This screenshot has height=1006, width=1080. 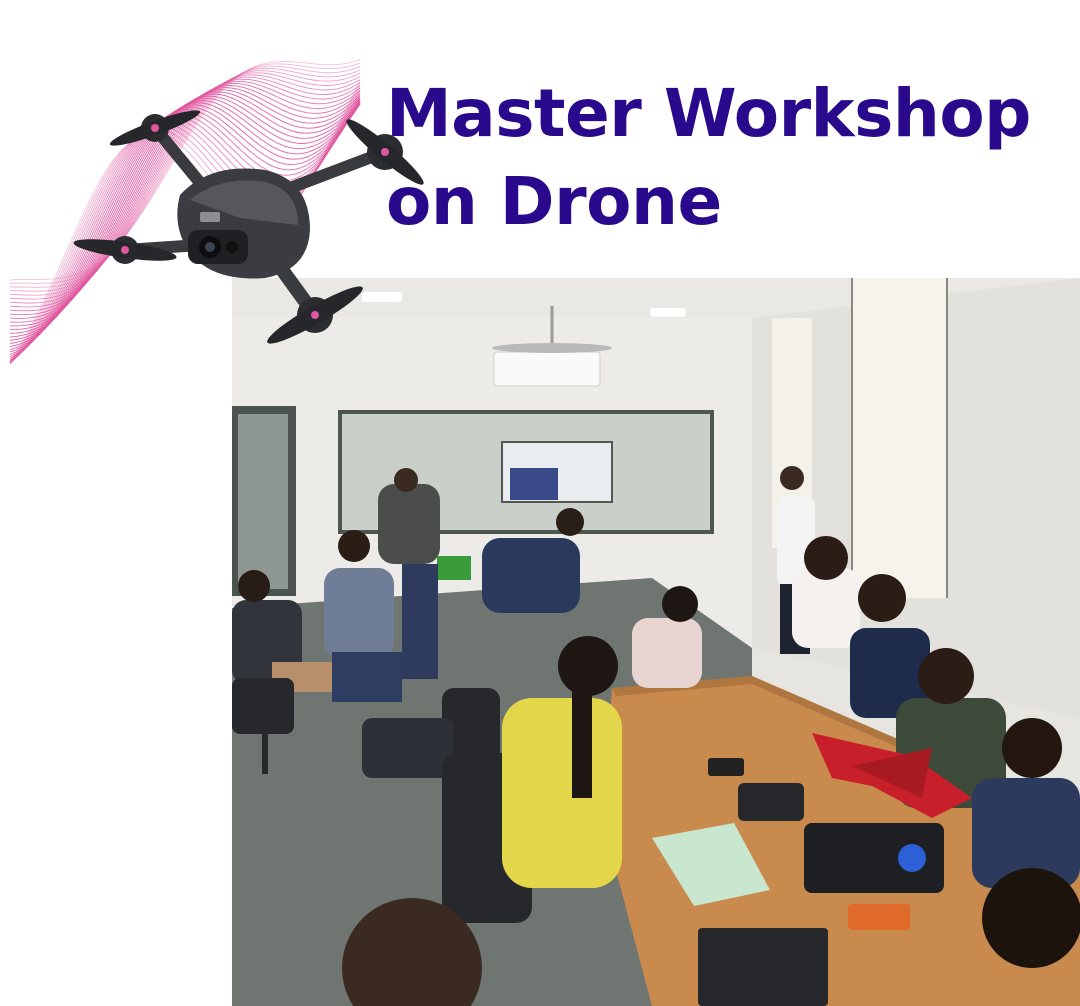 What do you see at coordinates (248, 227) in the screenshot?
I see `drone-icon` at bounding box center [248, 227].